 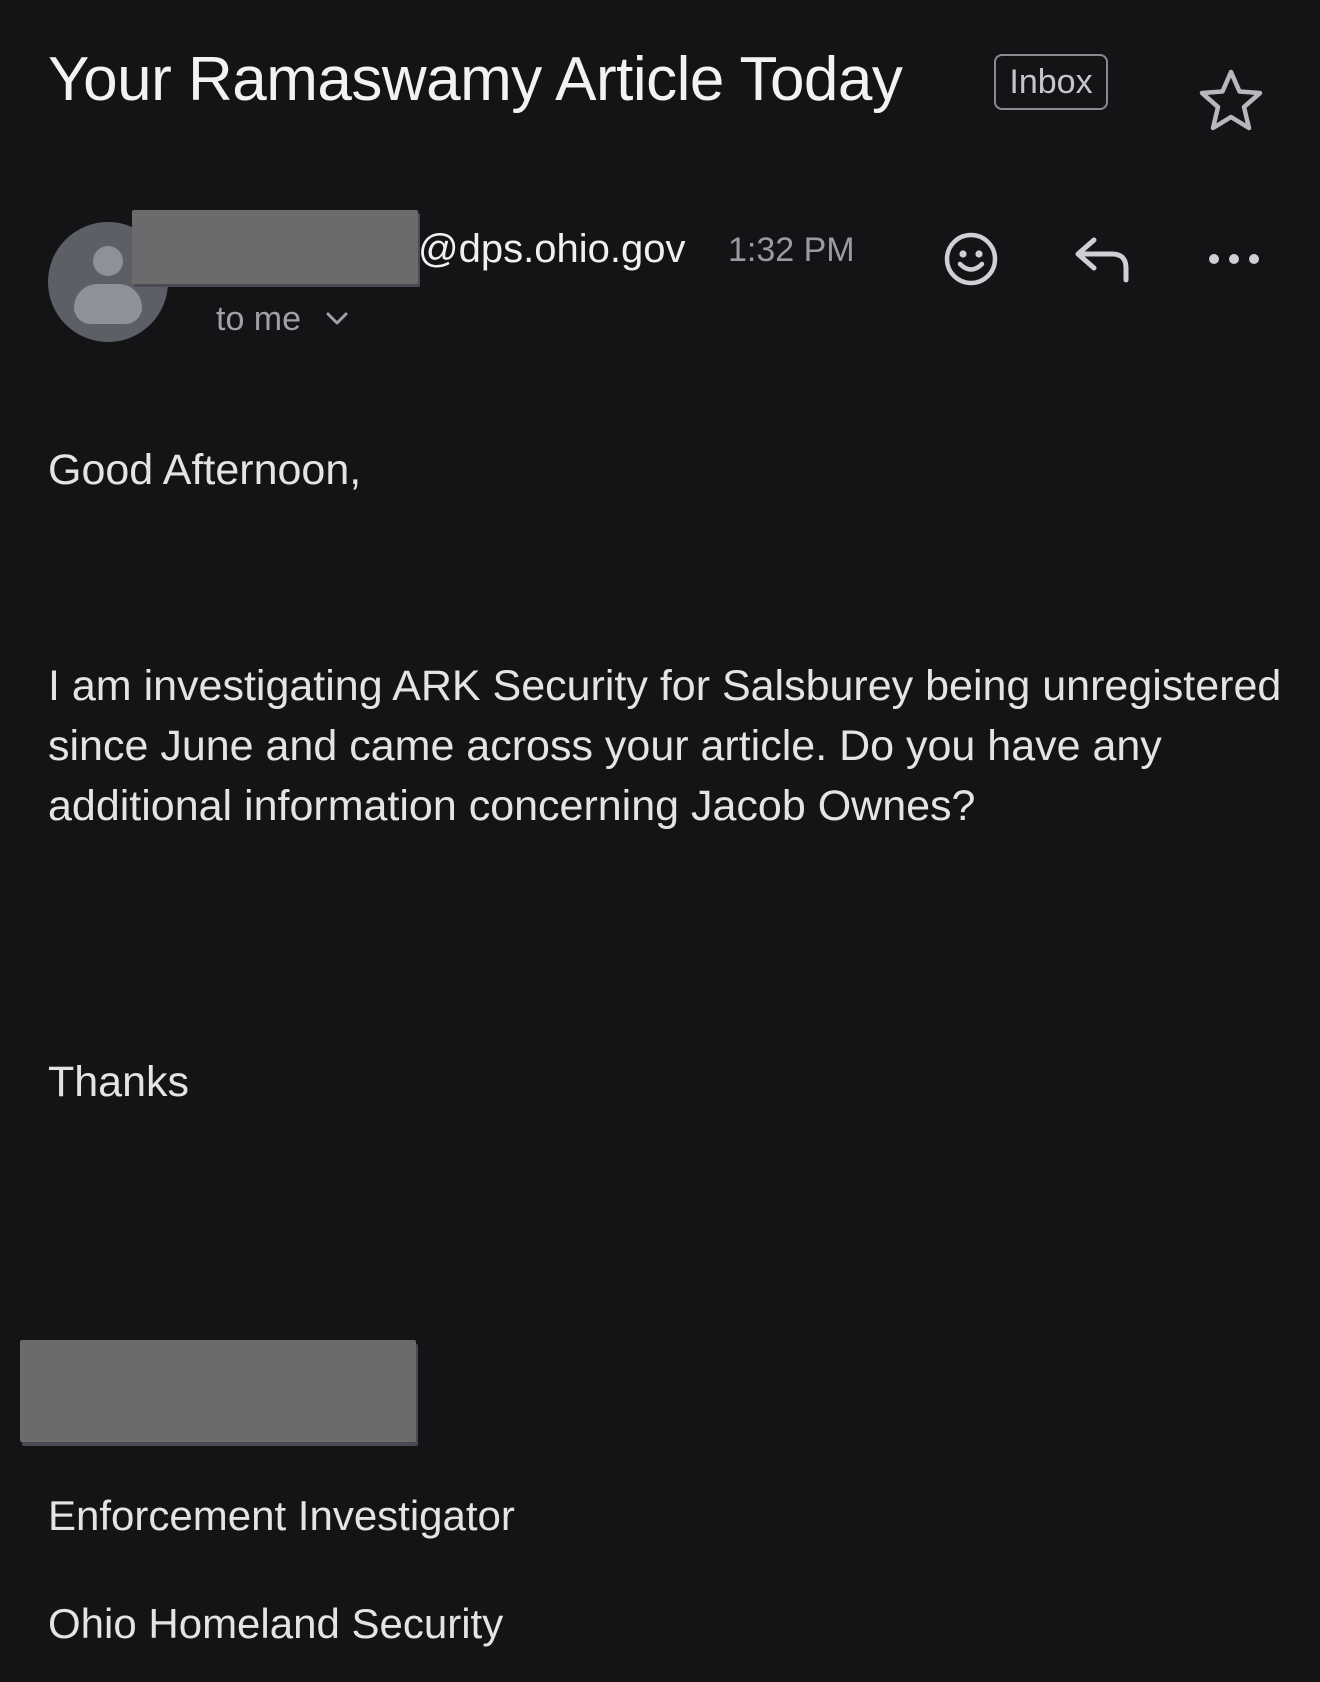 I want to click on email-timestamp: 1:32 PM, so click(x=791, y=250).